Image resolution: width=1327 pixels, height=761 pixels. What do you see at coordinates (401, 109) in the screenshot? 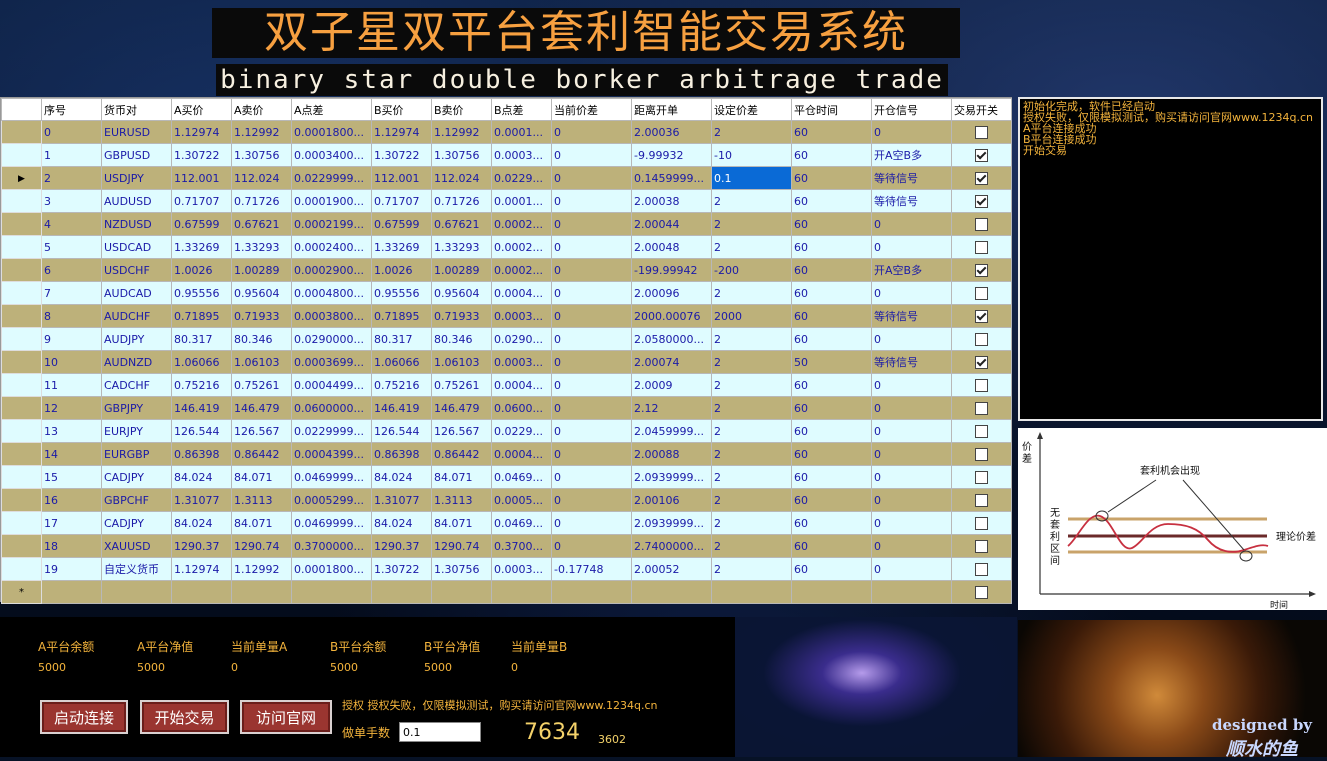
I see `column-header: B买价` at bounding box center [401, 109].